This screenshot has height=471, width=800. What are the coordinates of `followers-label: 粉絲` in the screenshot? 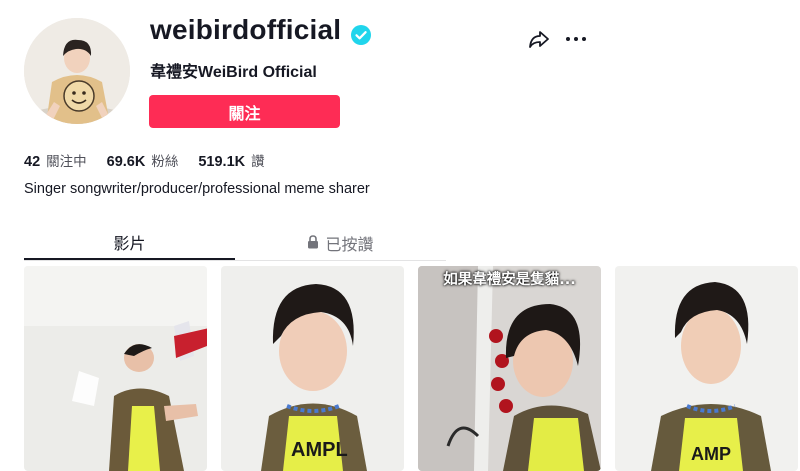 It's located at (165, 162).